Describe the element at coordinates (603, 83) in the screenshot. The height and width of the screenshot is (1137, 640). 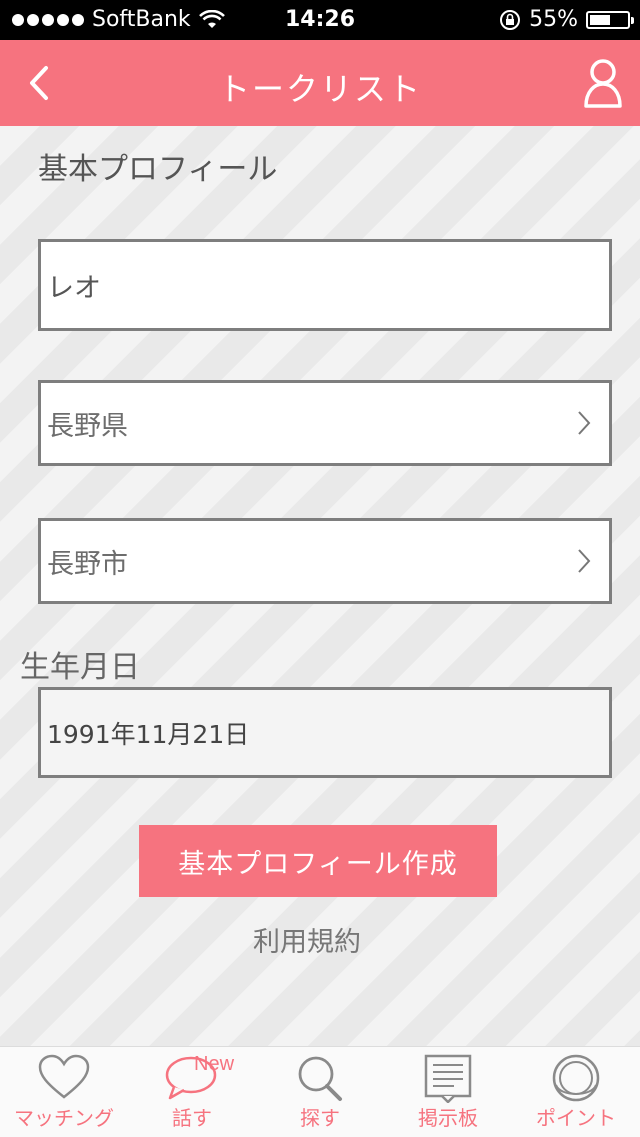
I see `user-icon` at that location.